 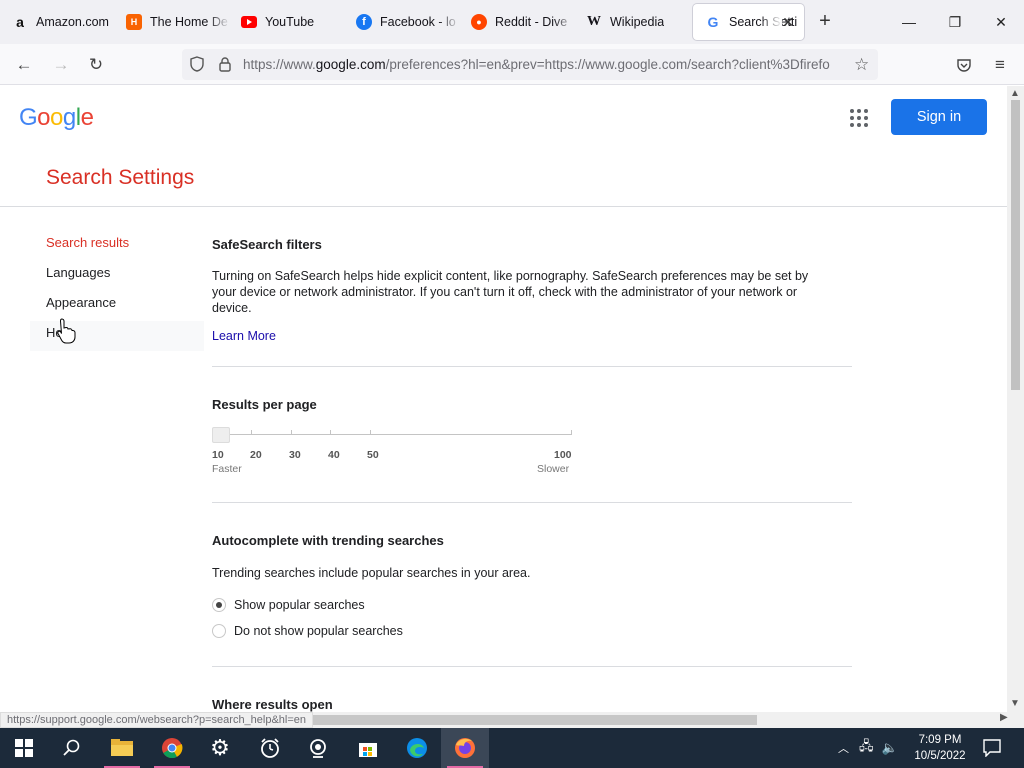 What do you see at coordinates (24, 748) in the screenshot?
I see `windows-start-icon` at bounding box center [24, 748].